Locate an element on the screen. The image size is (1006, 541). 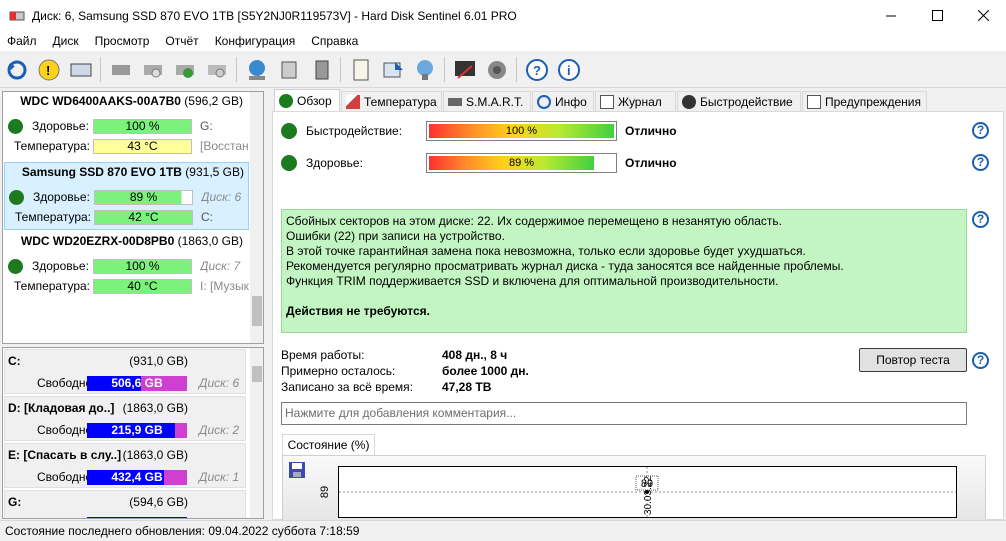
info-line: Ошибки (22) при записи на устройство. is located at coordinates (395, 236).